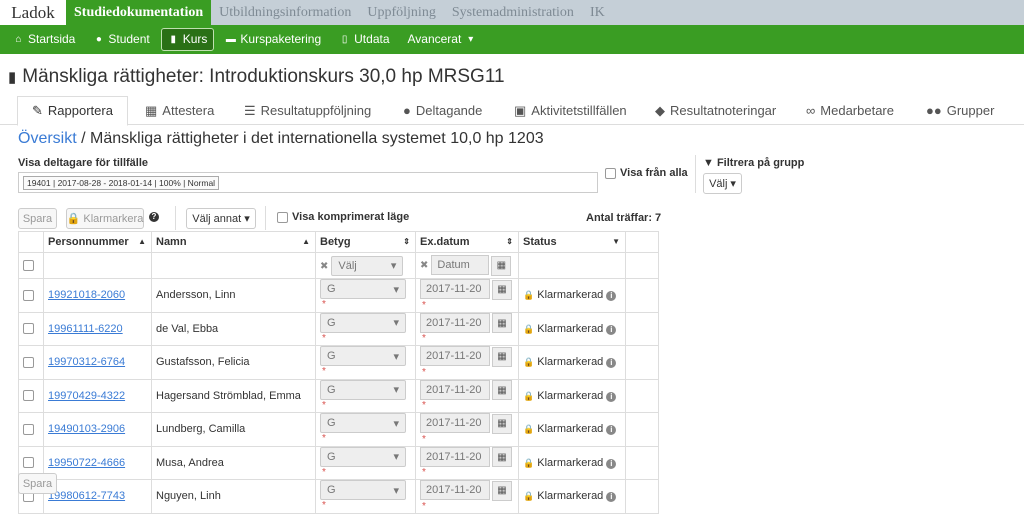  What do you see at coordinates (282, 217) in the screenshot?
I see `compressed-checkbox` at bounding box center [282, 217].